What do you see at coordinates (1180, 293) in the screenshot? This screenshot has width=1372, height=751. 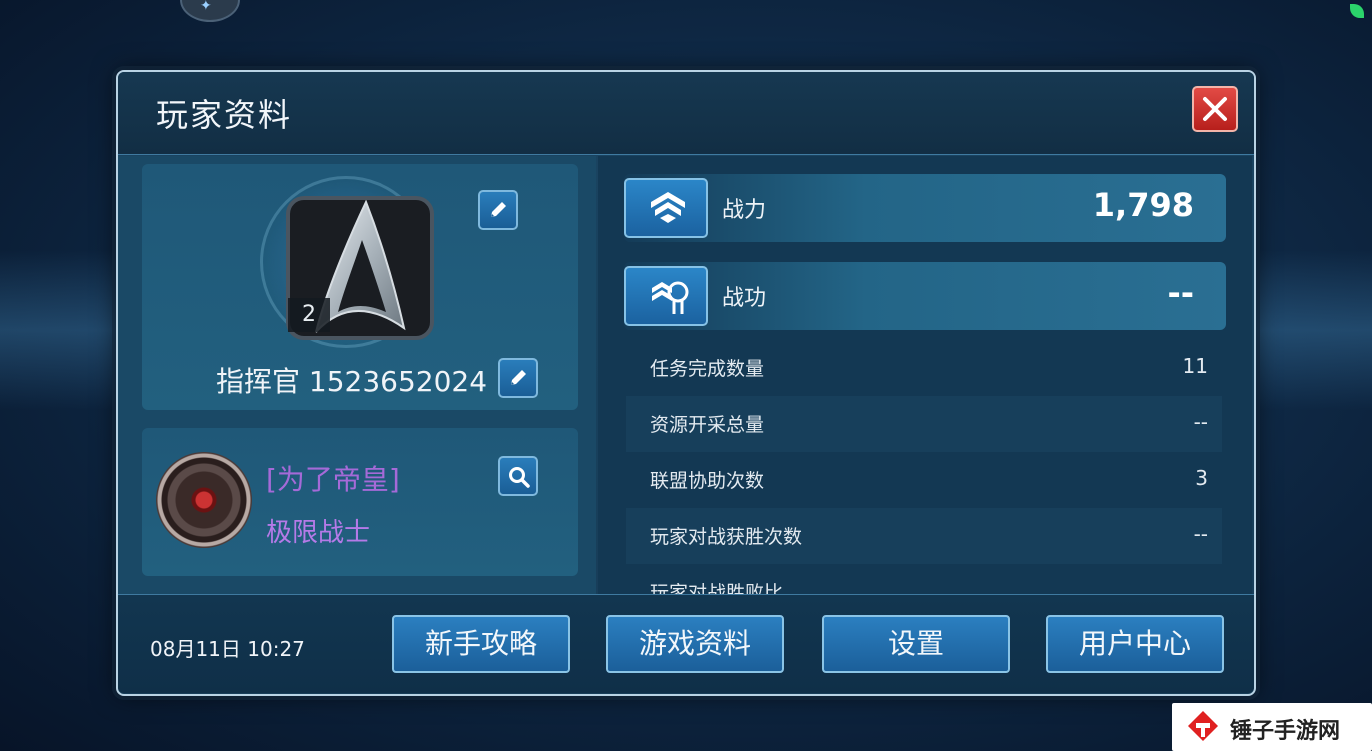 I see `stat-merit-value: --` at bounding box center [1180, 293].